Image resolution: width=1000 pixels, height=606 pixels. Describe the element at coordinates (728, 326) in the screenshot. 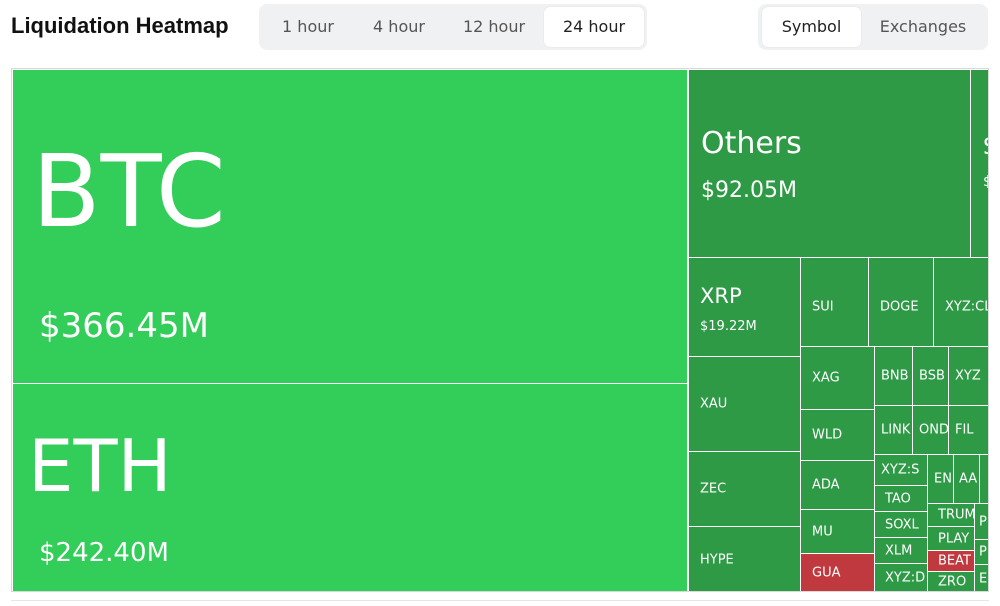

I see `cell-value: $19.22M` at that location.